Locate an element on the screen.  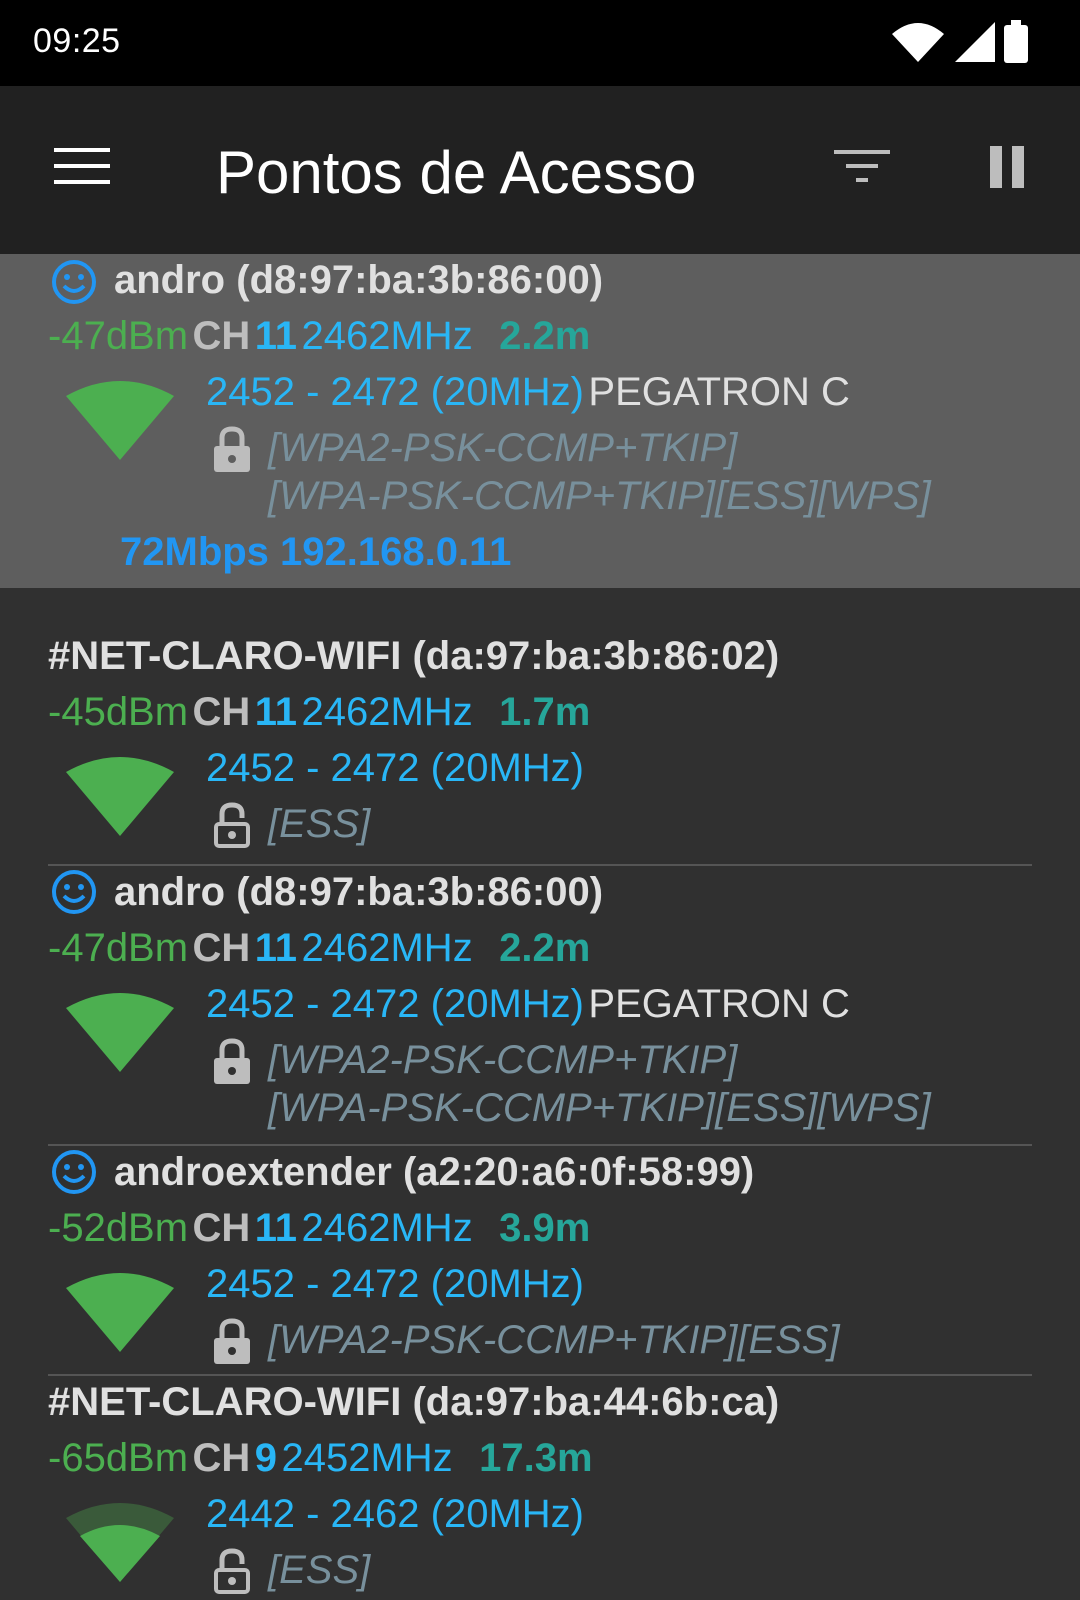
ap-dbm: -65dBm is located at coordinates (118, 1458).